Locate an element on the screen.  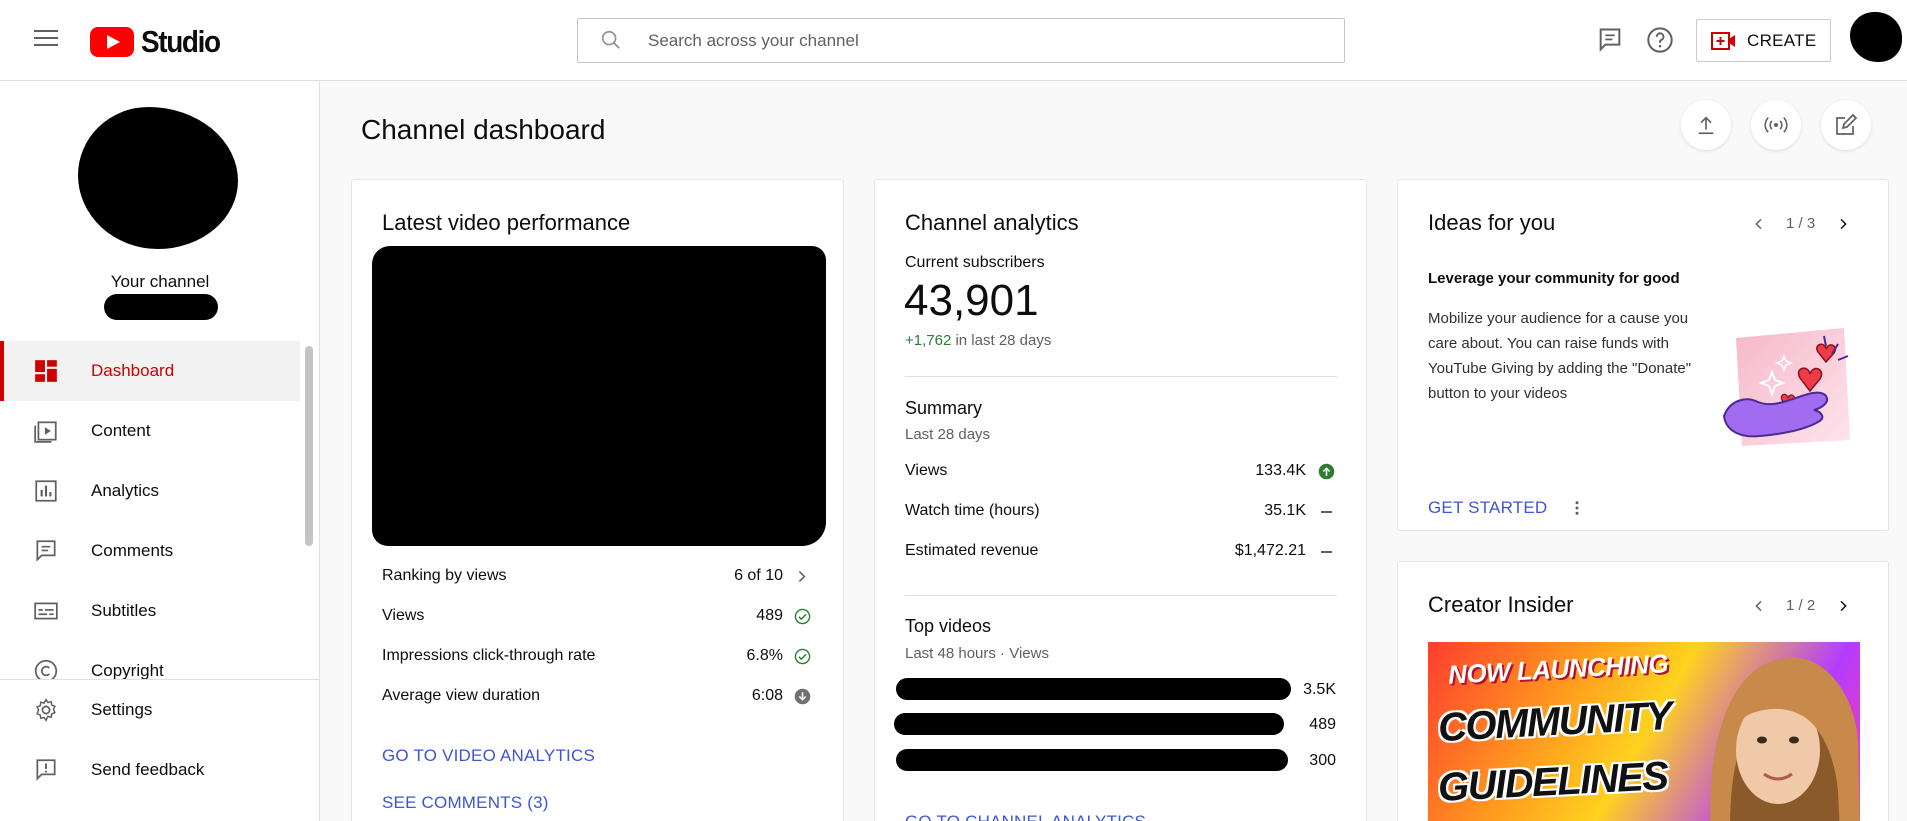
go-live-button is located at coordinates (1776, 125).